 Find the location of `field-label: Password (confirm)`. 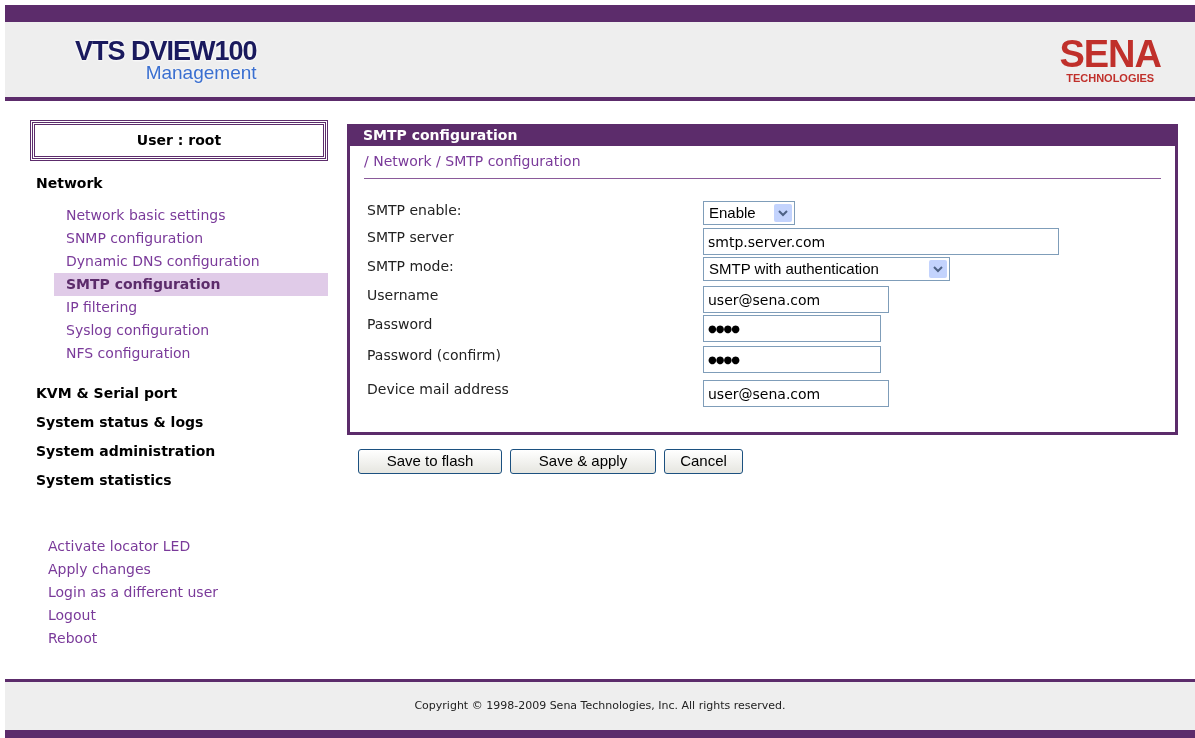

field-label: Password (confirm) is located at coordinates (434, 355).